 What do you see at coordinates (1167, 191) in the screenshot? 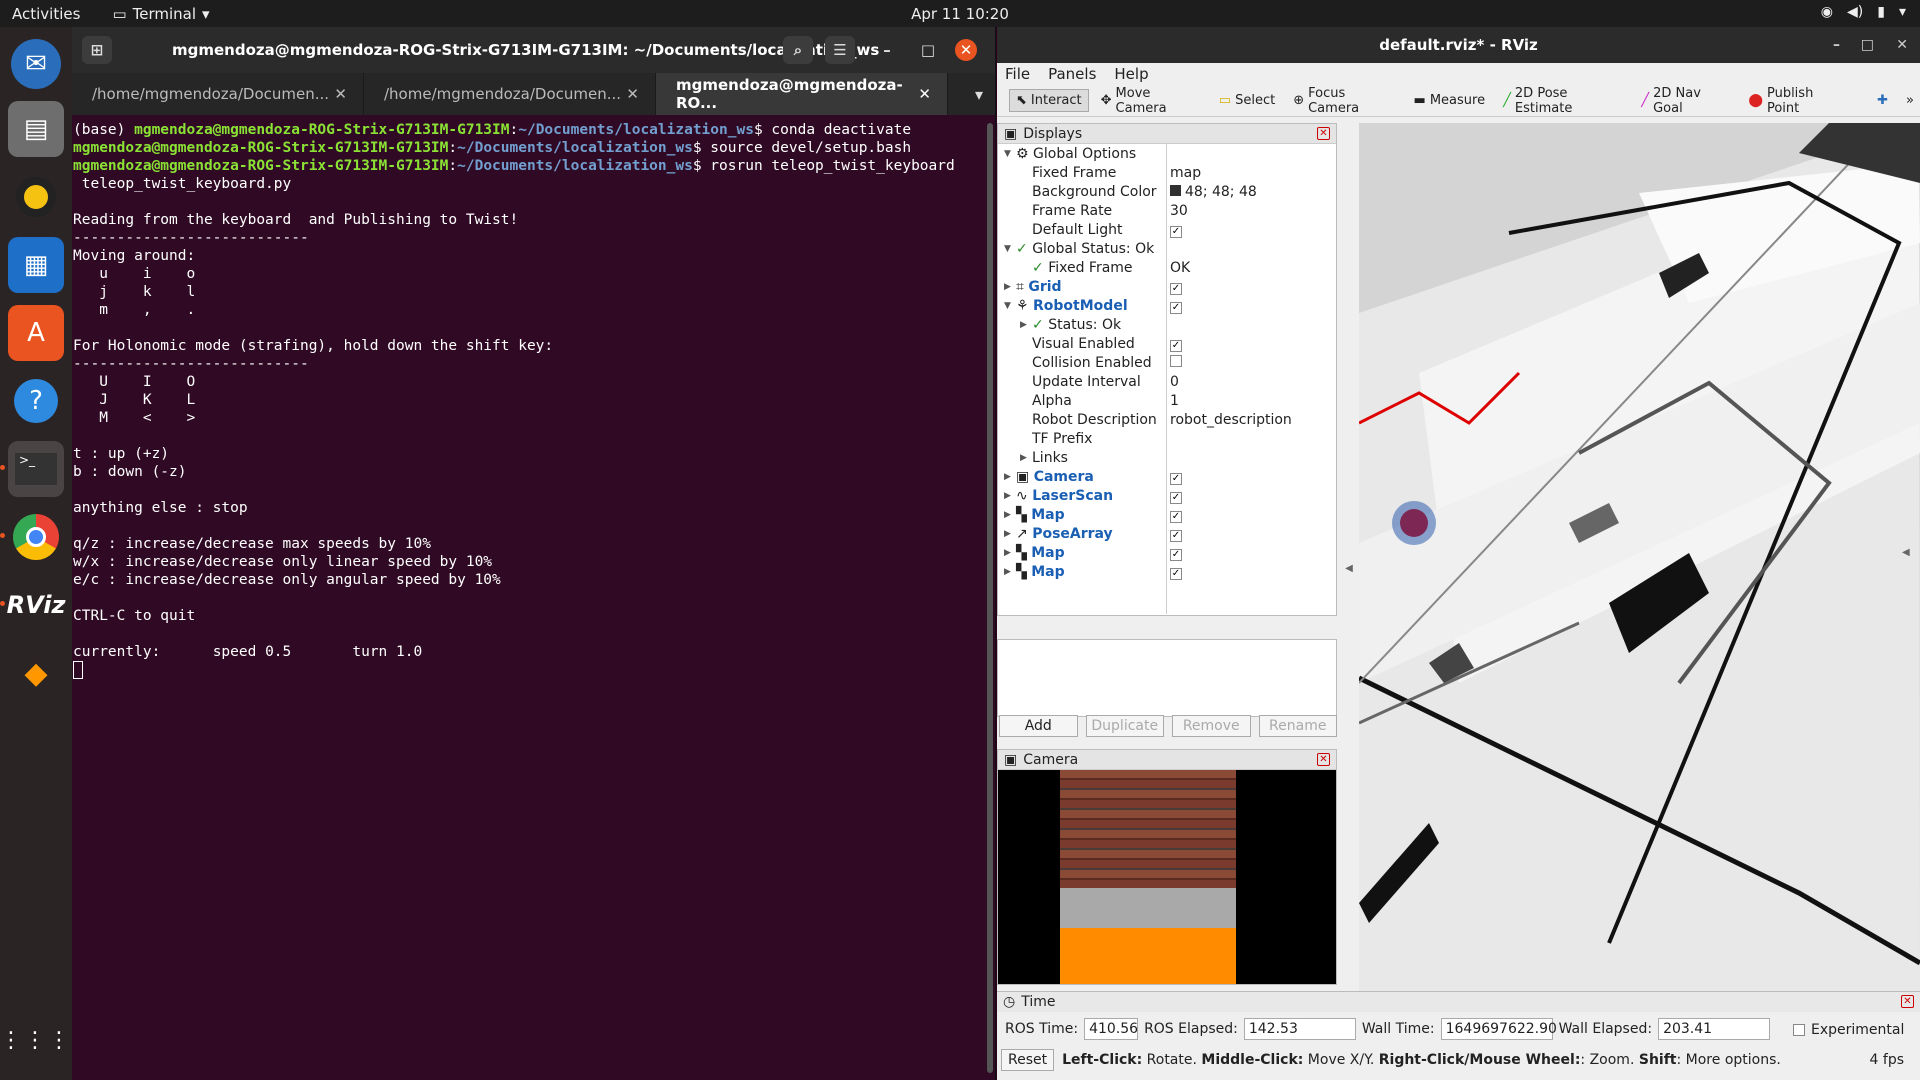
I see `display-row: Background Color 48; 48; 48` at bounding box center [1167, 191].